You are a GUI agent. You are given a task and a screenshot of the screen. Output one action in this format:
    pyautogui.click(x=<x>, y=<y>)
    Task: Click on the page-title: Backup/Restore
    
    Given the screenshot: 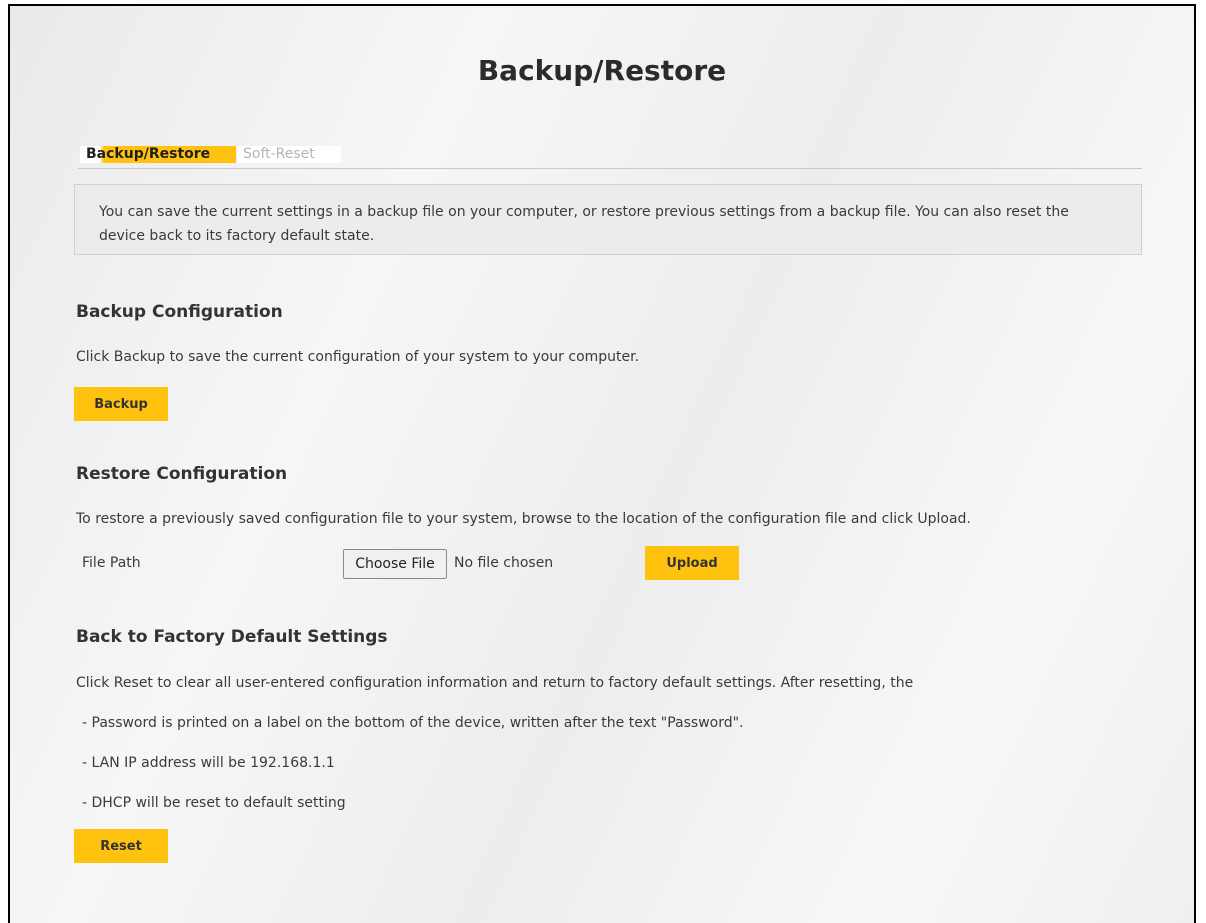 What is the action you would take?
    pyautogui.click(x=602, y=70)
    